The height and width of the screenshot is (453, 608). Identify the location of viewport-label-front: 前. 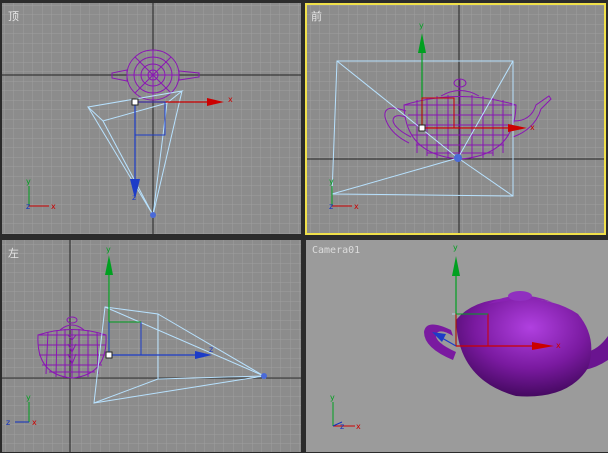
(316, 16).